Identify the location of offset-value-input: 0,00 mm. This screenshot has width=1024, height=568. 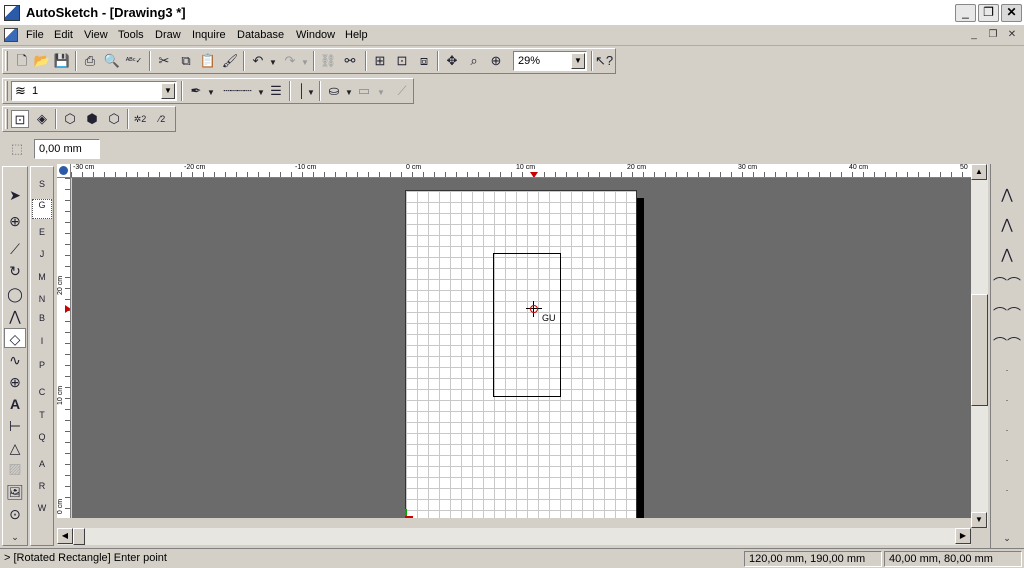
(67, 149).